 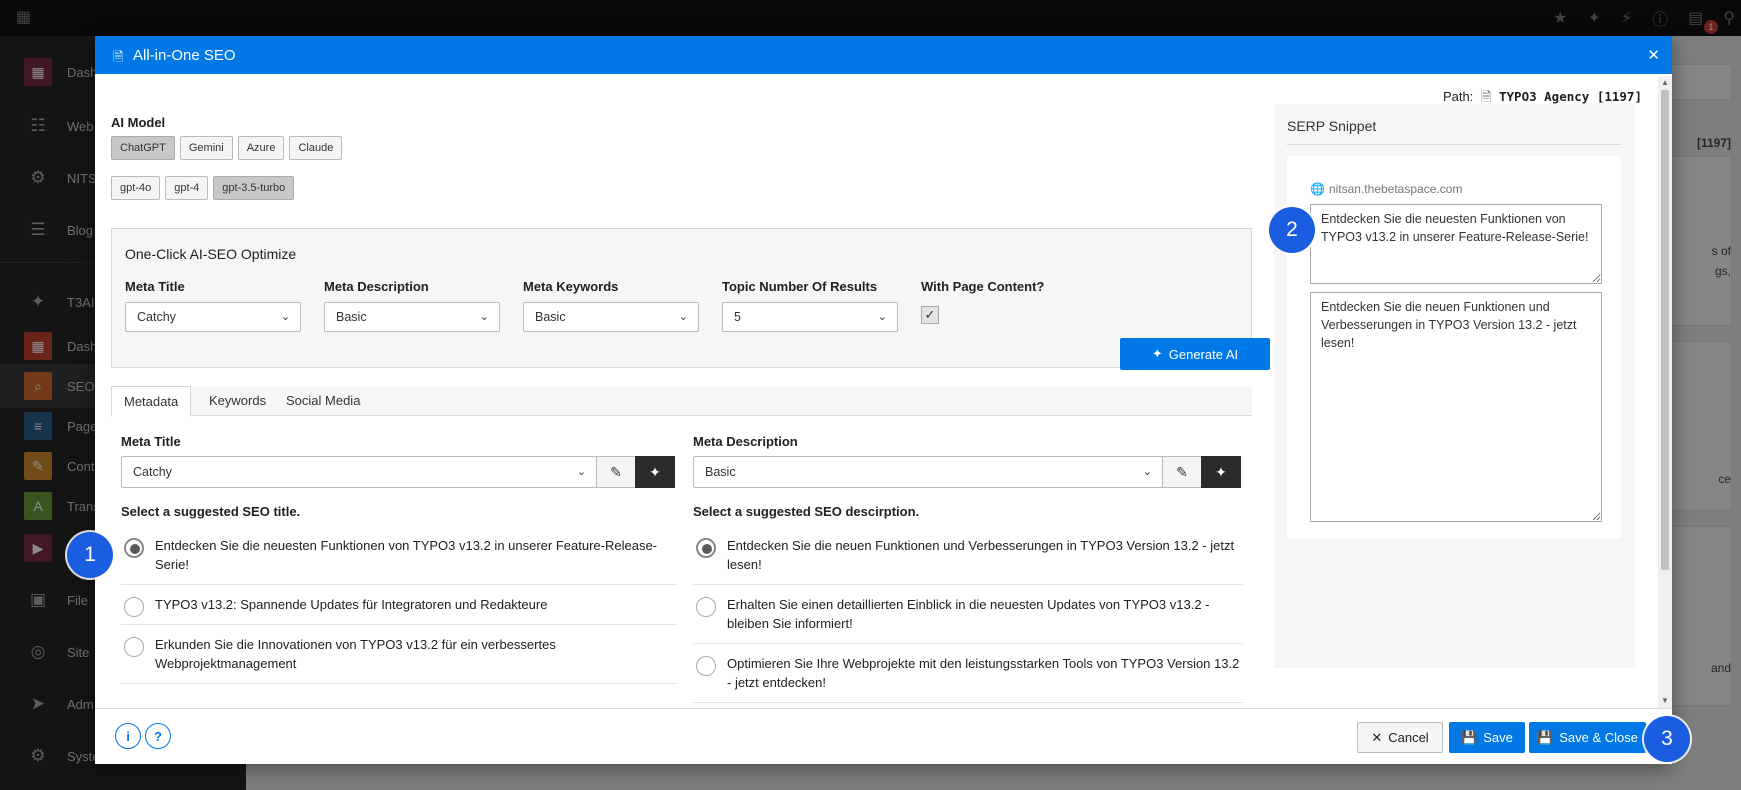 What do you see at coordinates (800, 286) in the screenshot?
I see `oc-field-label: Topic Number Of Results` at bounding box center [800, 286].